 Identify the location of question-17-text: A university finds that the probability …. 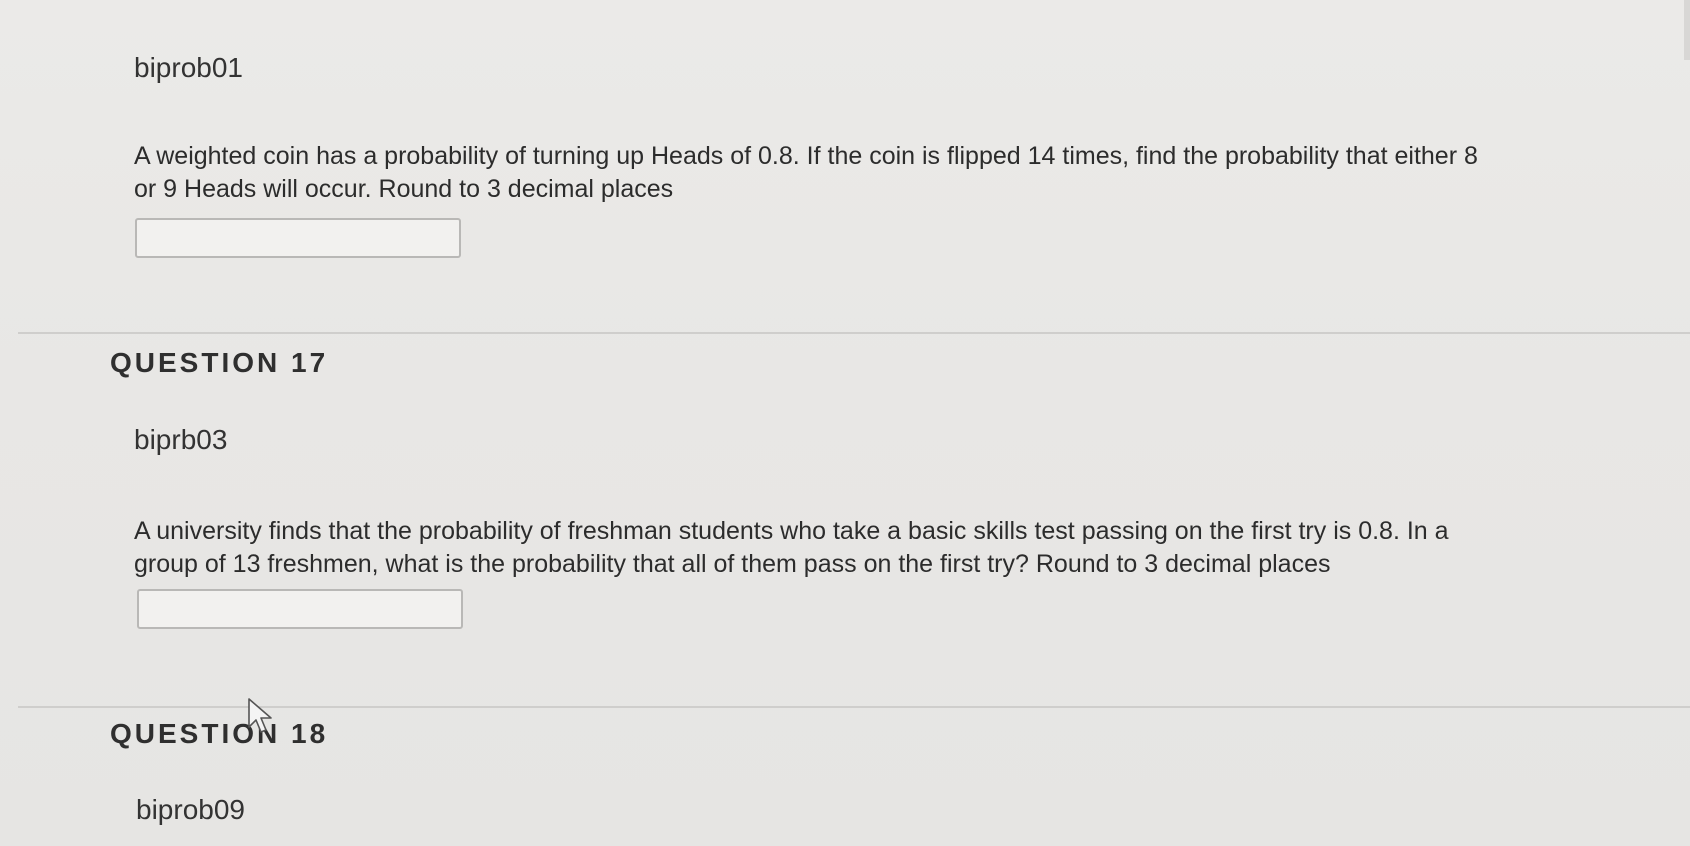
(874, 548).